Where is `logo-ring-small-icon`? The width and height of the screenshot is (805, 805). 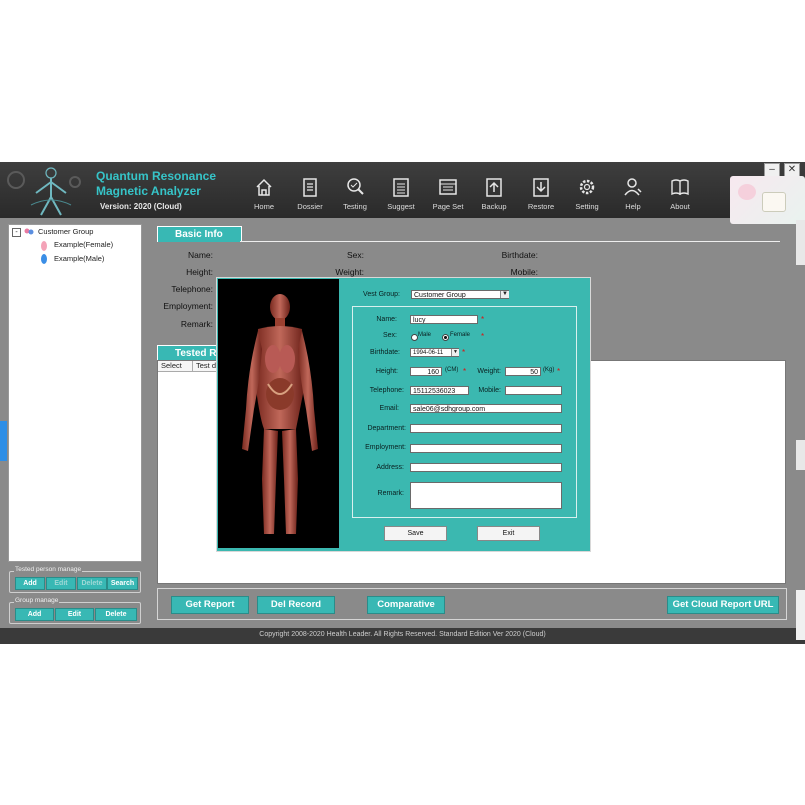
logo-ring-small-icon is located at coordinates (75, 182).